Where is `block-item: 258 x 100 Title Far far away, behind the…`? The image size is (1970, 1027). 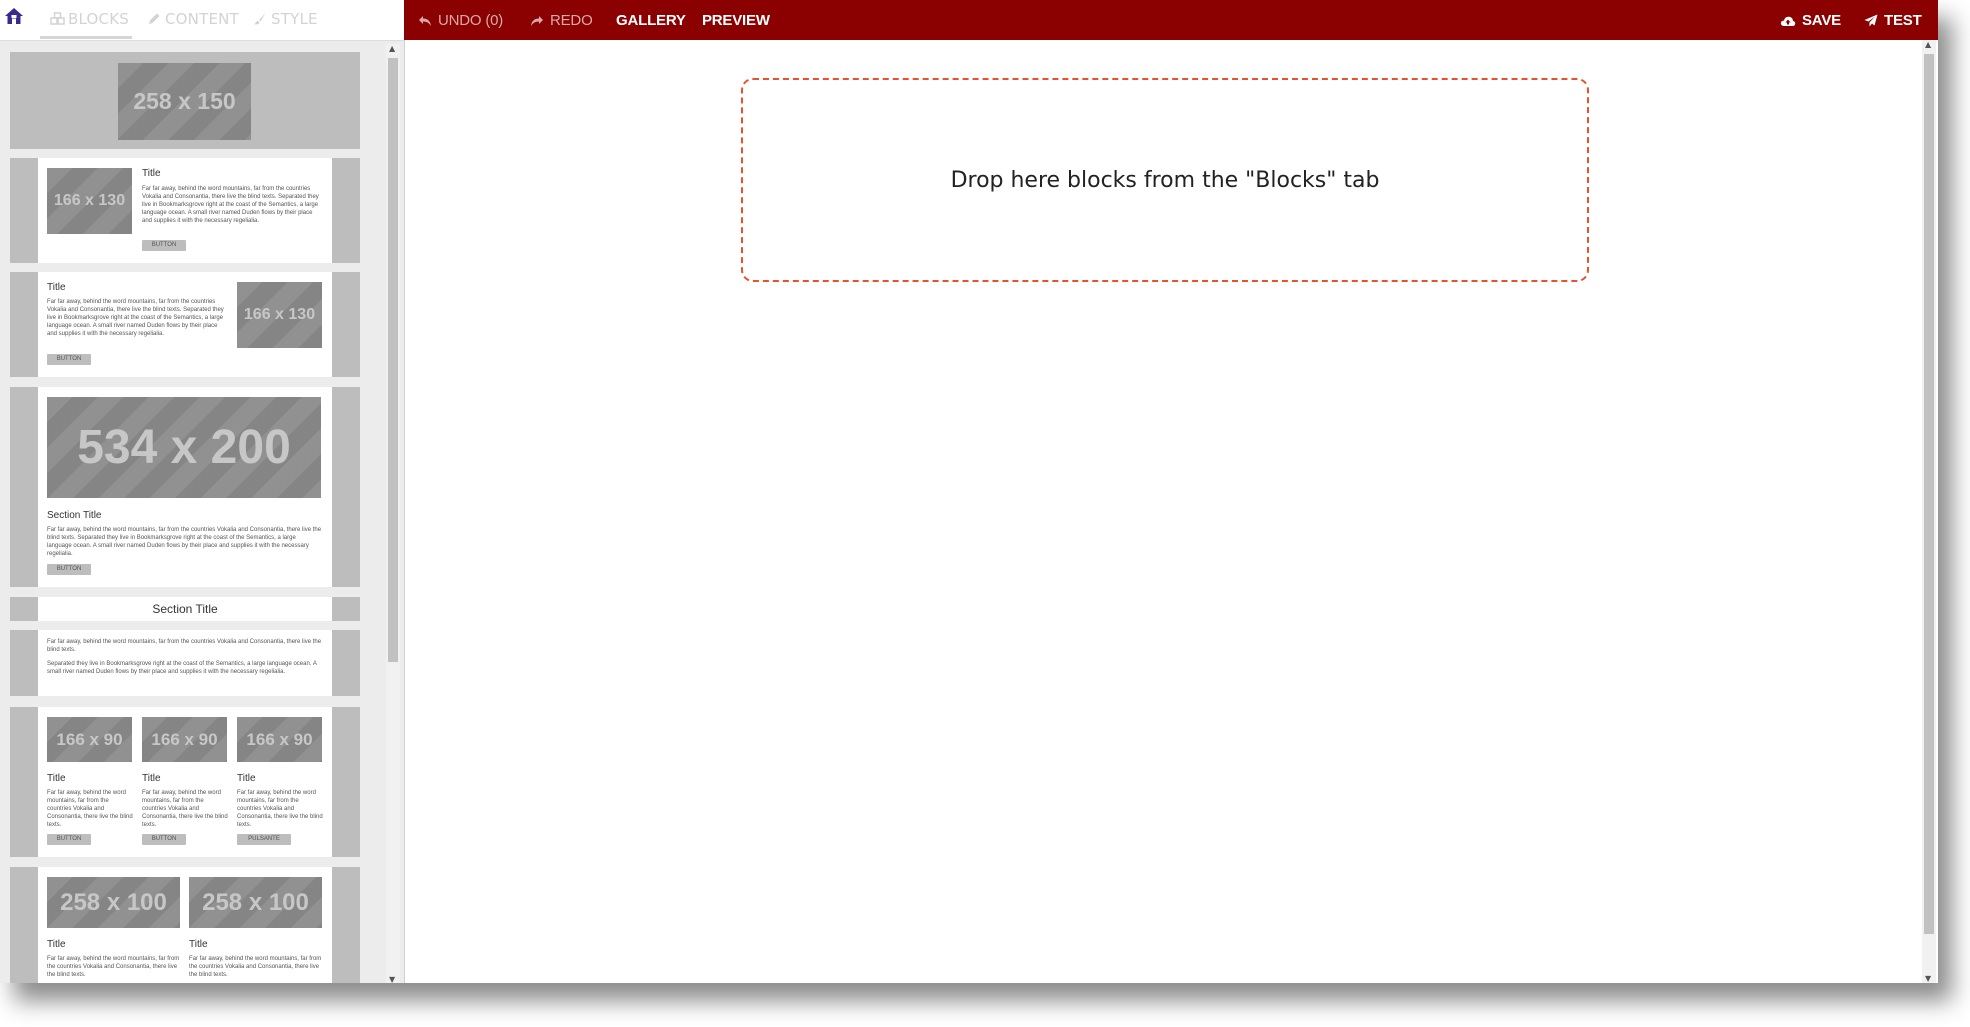
block-item: 258 x 100 Title Far far away, behind the… is located at coordinates (185, 925).